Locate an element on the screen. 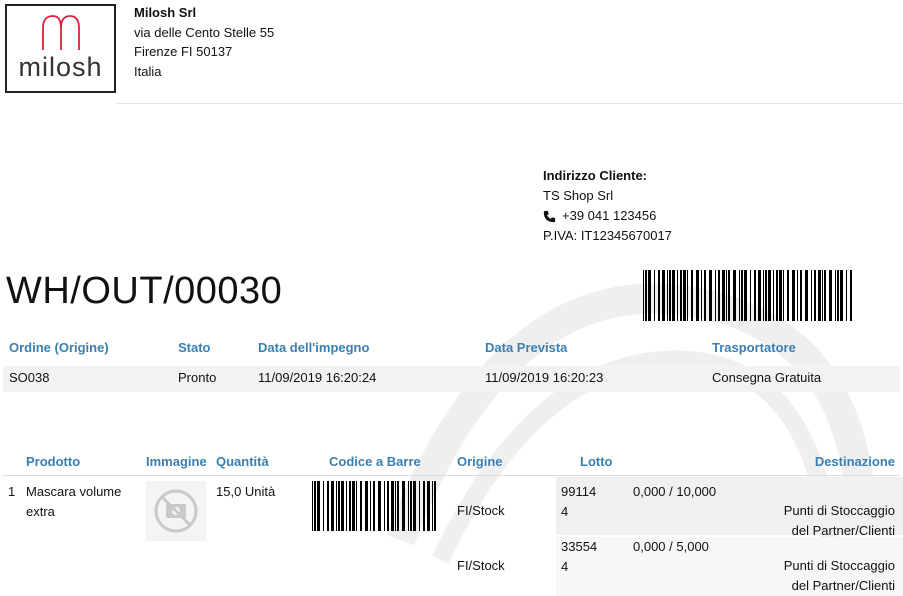 The height and width of the screenshot is (596, 903). info-origin: SO038 is located at coordinates (29, 377).